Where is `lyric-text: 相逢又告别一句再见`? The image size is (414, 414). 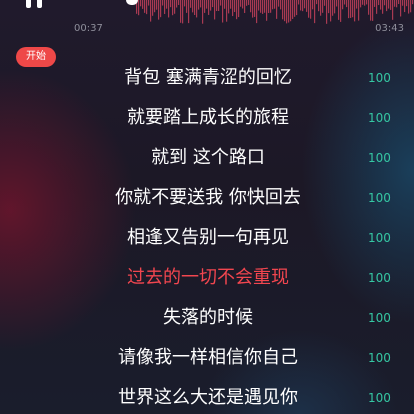 lyric-text: 相逢又告别一句再见 is located at coordinates (208, 237).